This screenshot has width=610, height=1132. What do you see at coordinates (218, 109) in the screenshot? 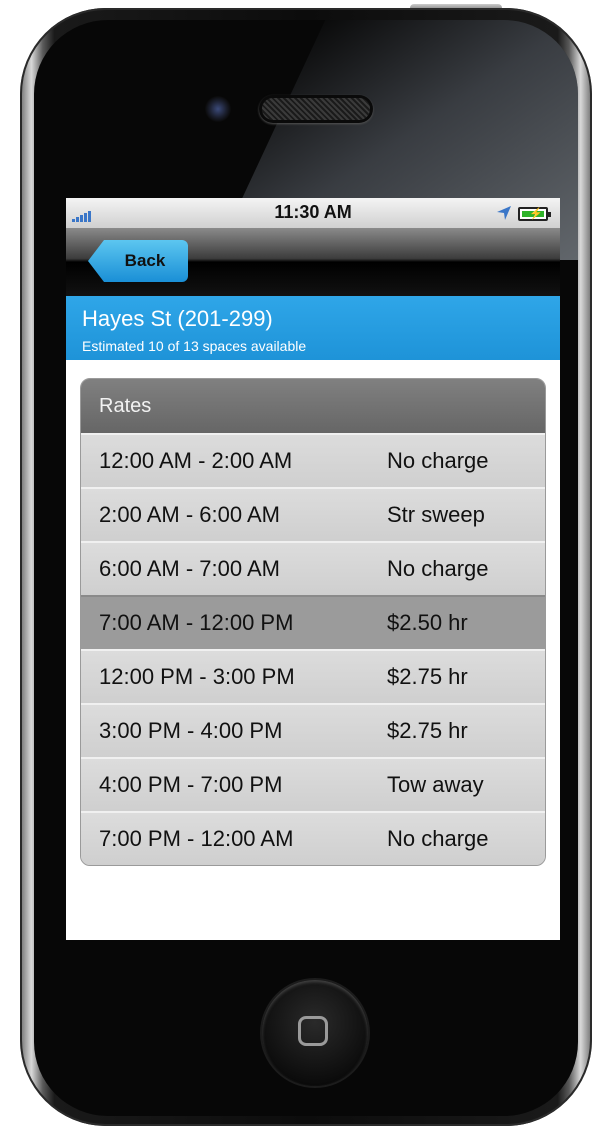
I see `front-camera` at bounding box center [218, 109].